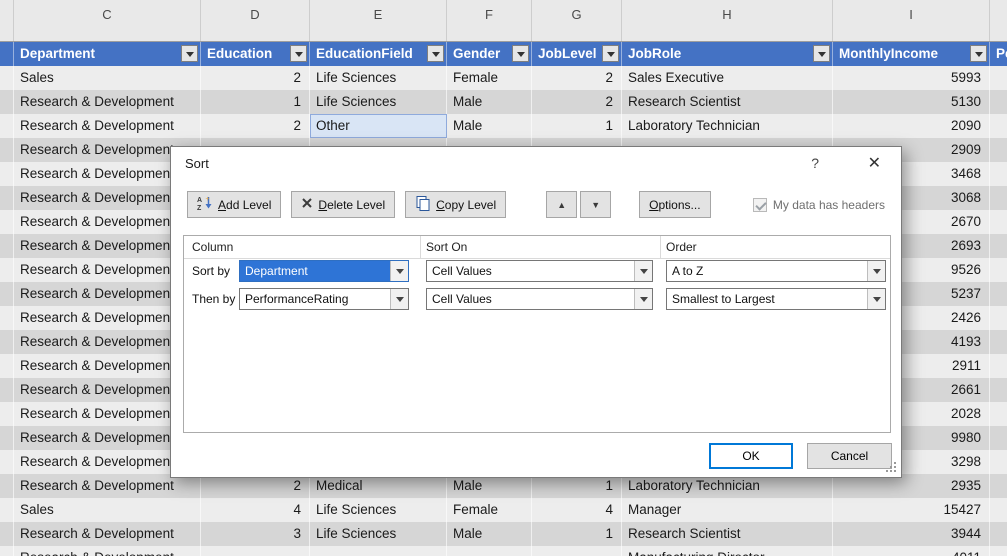  I want to click on cell-job-level: 4, so click(577, 510).